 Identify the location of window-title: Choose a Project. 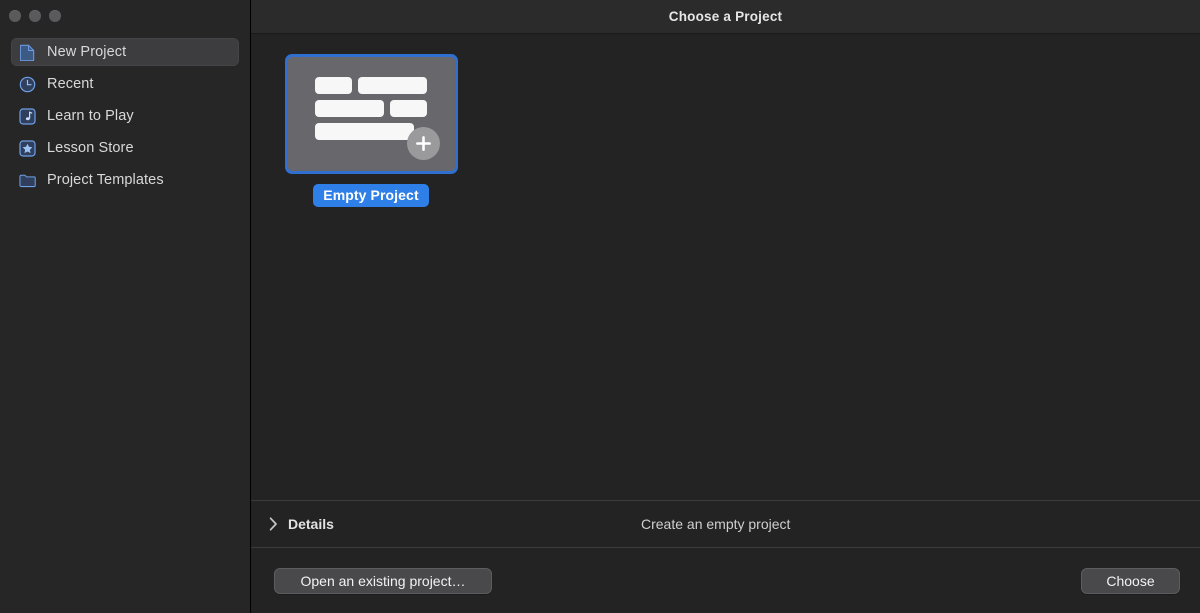
(725, 16).